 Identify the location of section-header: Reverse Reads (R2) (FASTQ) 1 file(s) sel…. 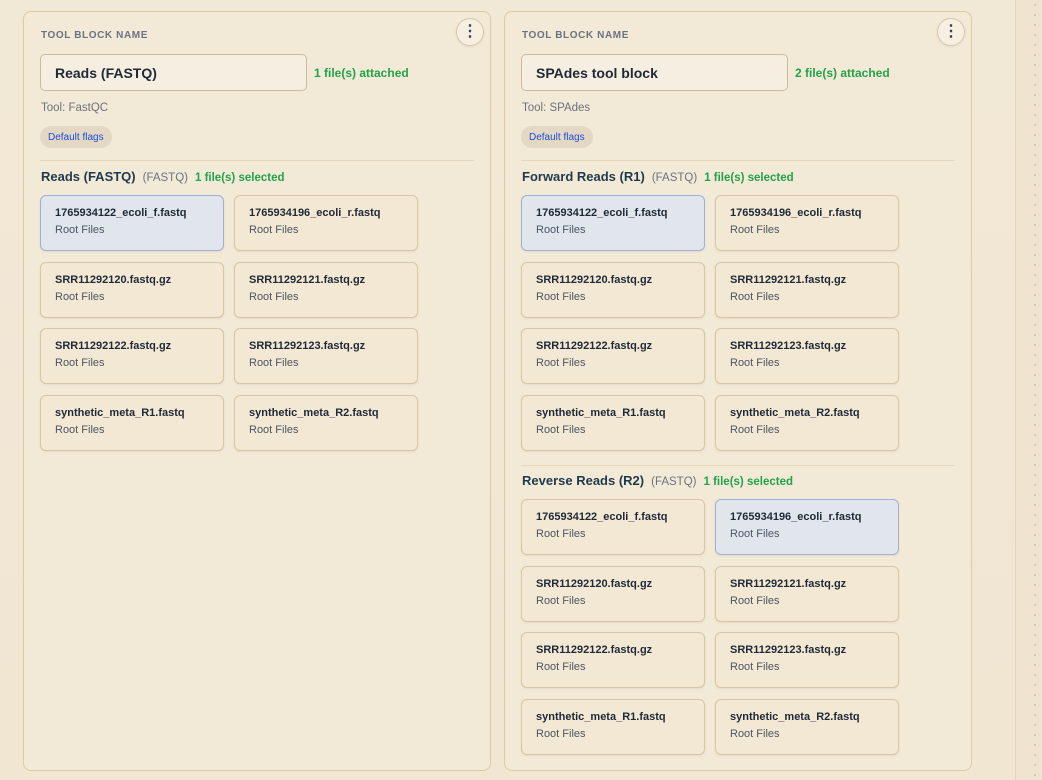
(657, 480).